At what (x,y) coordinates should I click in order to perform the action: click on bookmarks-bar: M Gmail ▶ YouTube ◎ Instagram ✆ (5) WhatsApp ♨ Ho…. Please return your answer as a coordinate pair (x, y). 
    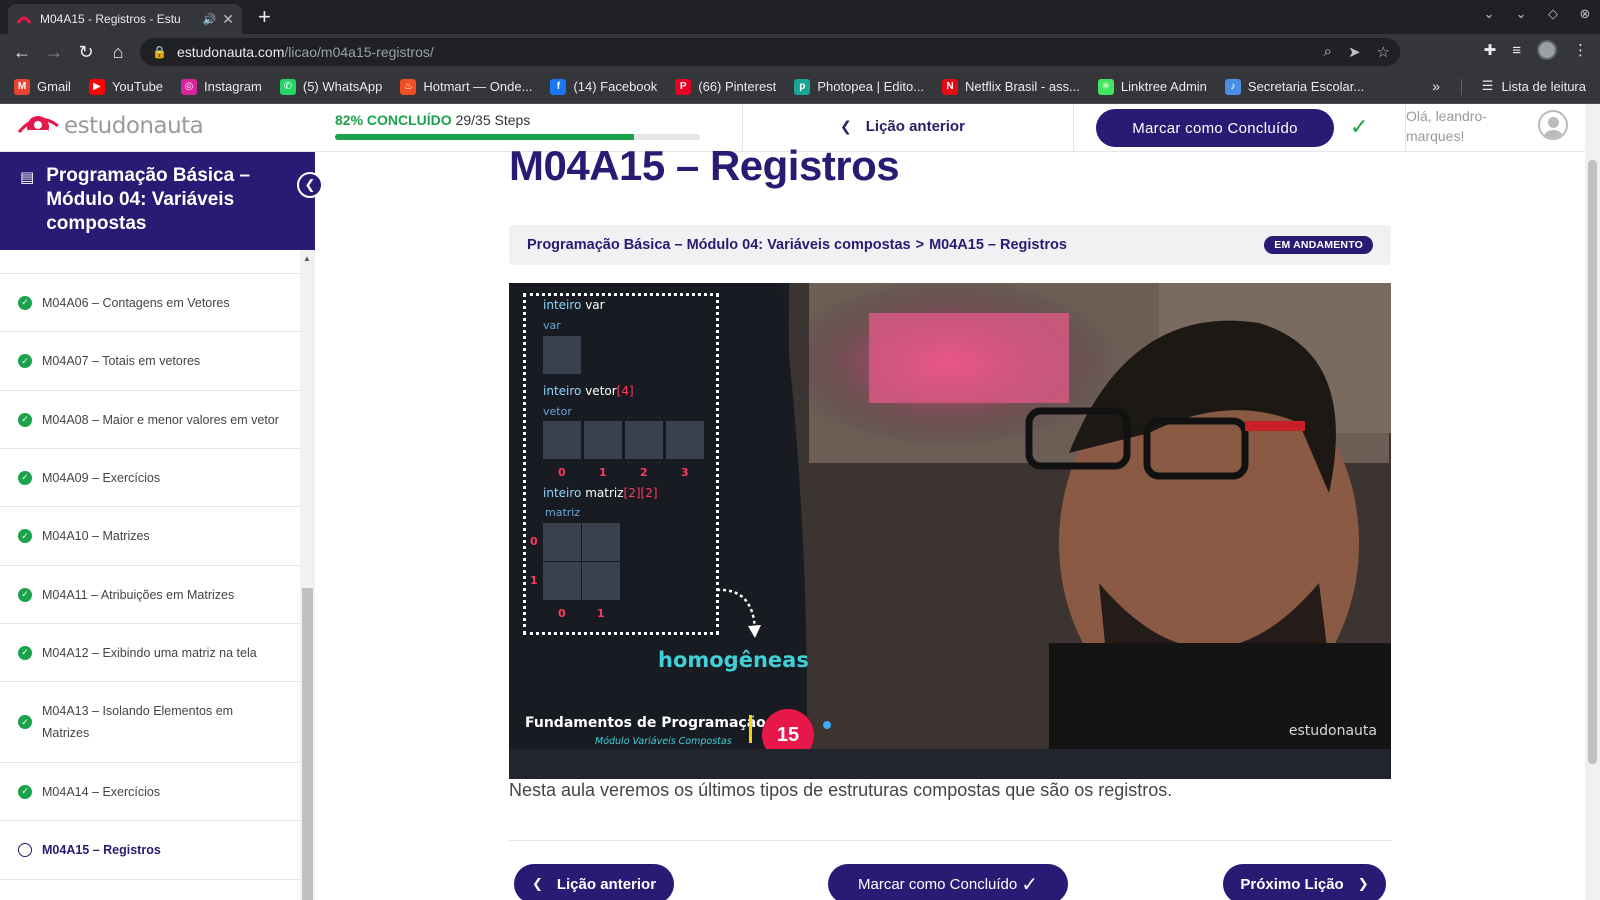
    Looking at the image, I should click on (800, 87).